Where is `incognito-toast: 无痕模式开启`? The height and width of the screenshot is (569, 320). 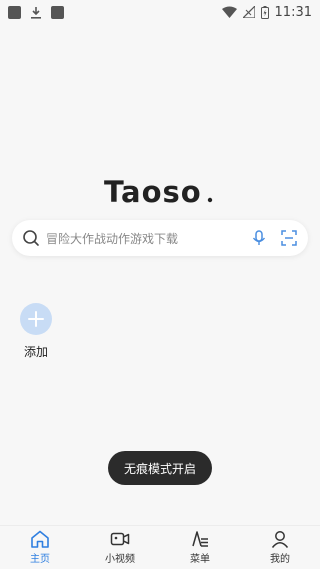 incognito-toast: 无痕模式开启 is located at coordinates (160, 468).